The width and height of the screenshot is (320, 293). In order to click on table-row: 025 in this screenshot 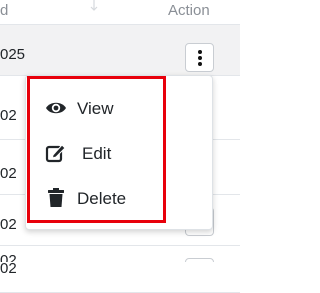, I will do `click(120, 50)`.